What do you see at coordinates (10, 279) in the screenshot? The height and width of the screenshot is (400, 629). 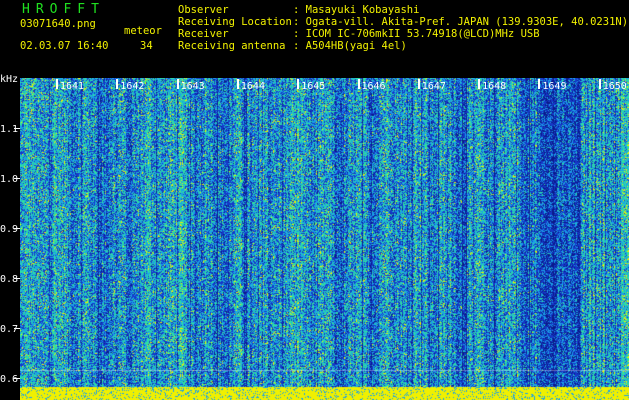 I see `y-tick-label: 0.8` at bounding box center [10, 279].